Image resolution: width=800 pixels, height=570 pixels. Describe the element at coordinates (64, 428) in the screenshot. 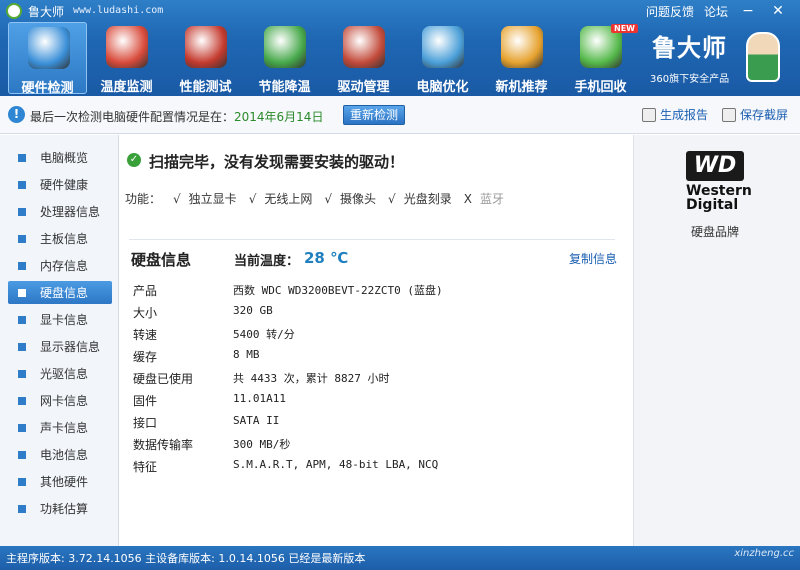

I see `sidebar-item-label: 声卡信息` at that location.